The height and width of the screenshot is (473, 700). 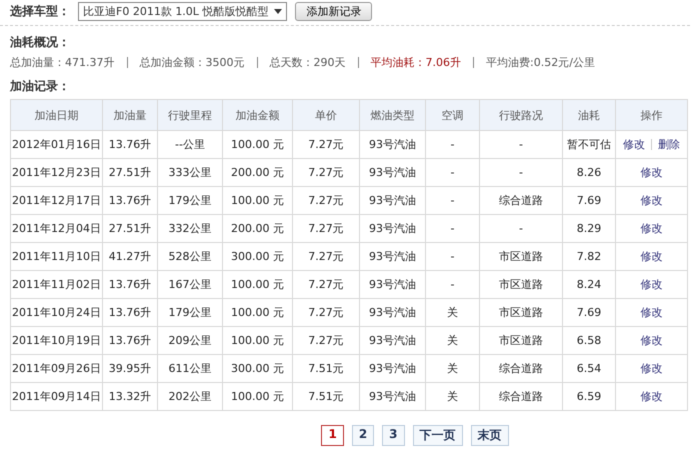 I want to click on table-cell: 7.82, so click(x=589, y=256).